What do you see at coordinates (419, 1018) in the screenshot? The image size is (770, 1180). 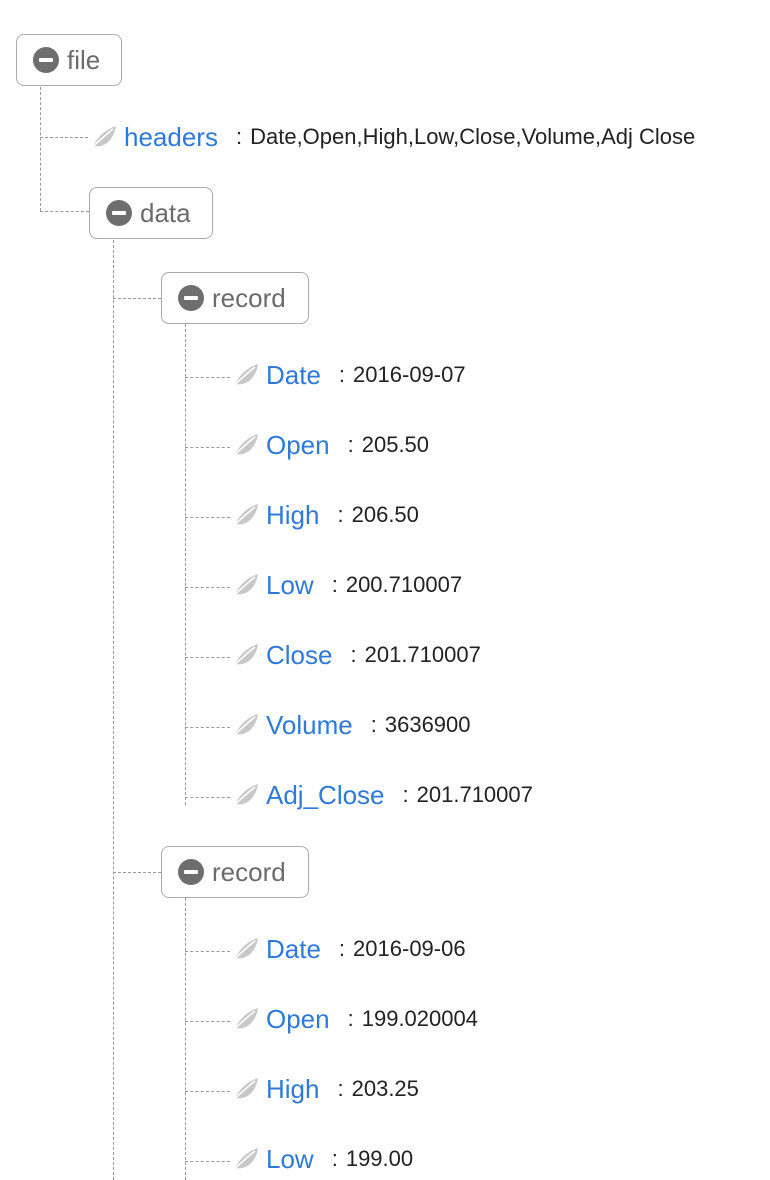 I see `field-value: 199.020004` at bounding box center [419, 1018].